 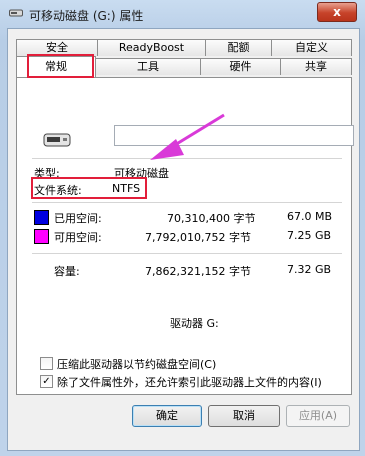 I want to click on index-contents-label: 除了文件属性外，还允许索引此驱动器上文件的内容(I), so click(x=189, y=382).